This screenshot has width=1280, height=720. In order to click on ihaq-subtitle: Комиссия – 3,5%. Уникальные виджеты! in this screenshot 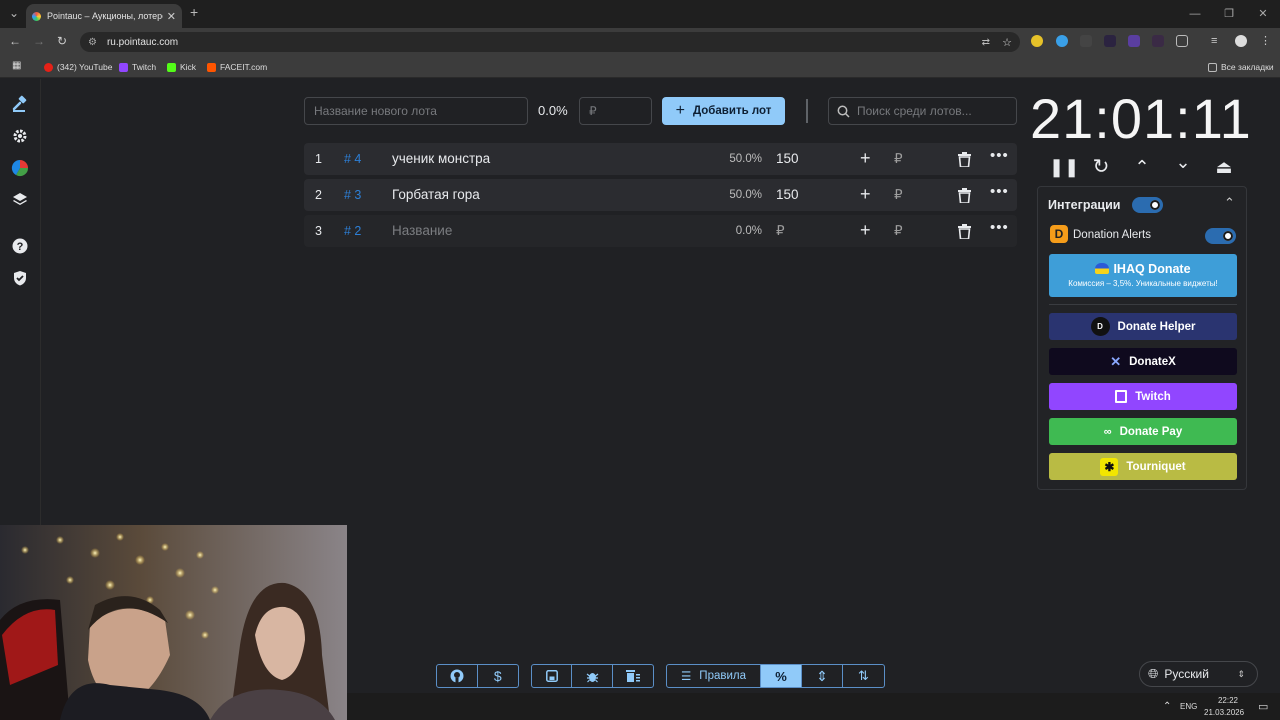, I will do `click(1143, 283)`.